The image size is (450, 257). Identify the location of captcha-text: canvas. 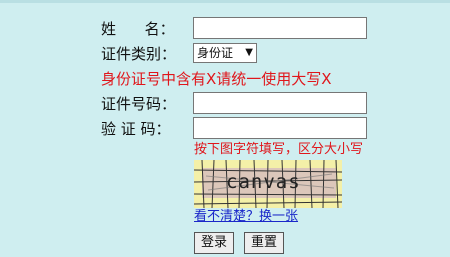
(263, 182).